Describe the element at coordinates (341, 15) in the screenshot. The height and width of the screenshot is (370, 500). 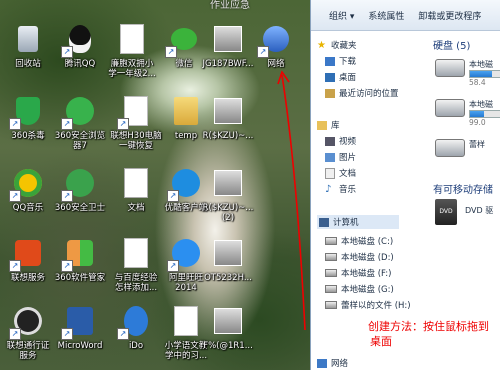
I see `organize-button: 组织 ▾` at that location.